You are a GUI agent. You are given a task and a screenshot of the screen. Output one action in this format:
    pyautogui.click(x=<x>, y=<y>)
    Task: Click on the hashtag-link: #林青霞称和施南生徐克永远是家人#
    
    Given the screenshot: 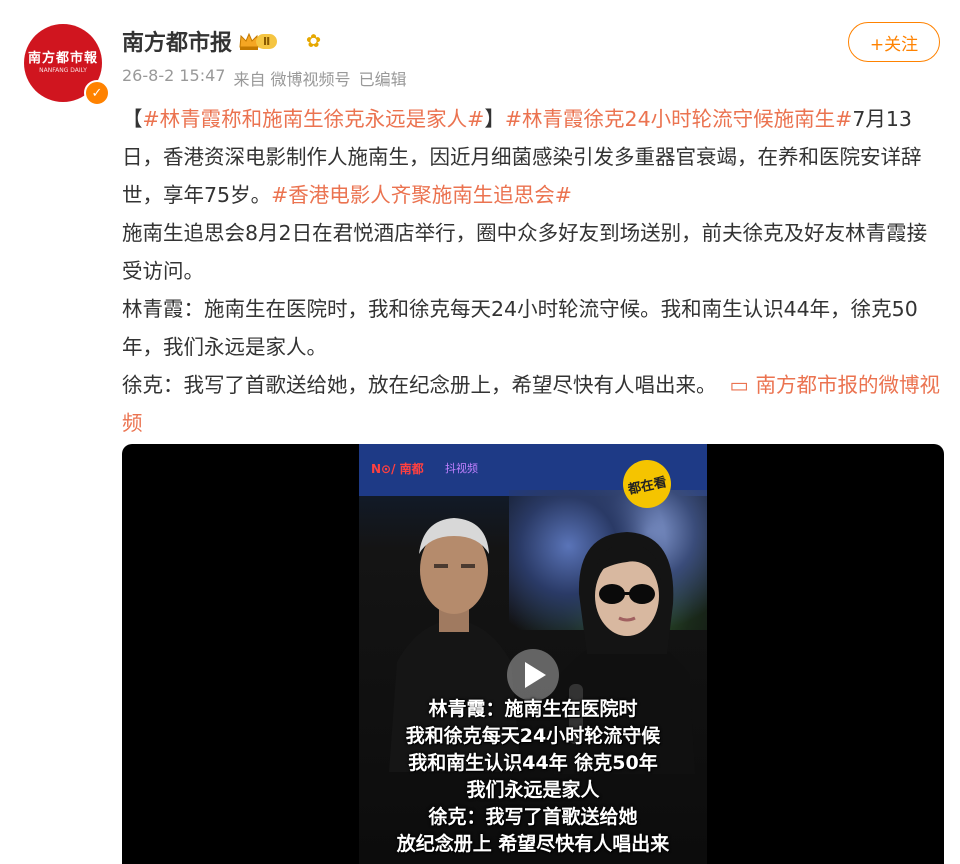 What is the action you would take?
    pyautogui.click(x=314, y=119)
    